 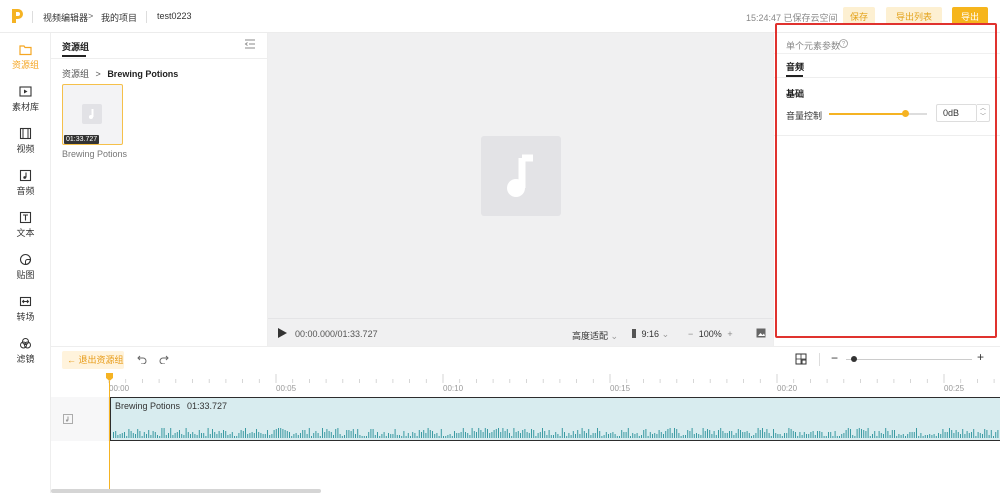 What do you see at coordinates (834, 358) in the screenshot?
I see `timeline-zoom-out-button: −` at bounding box center [834, 358].